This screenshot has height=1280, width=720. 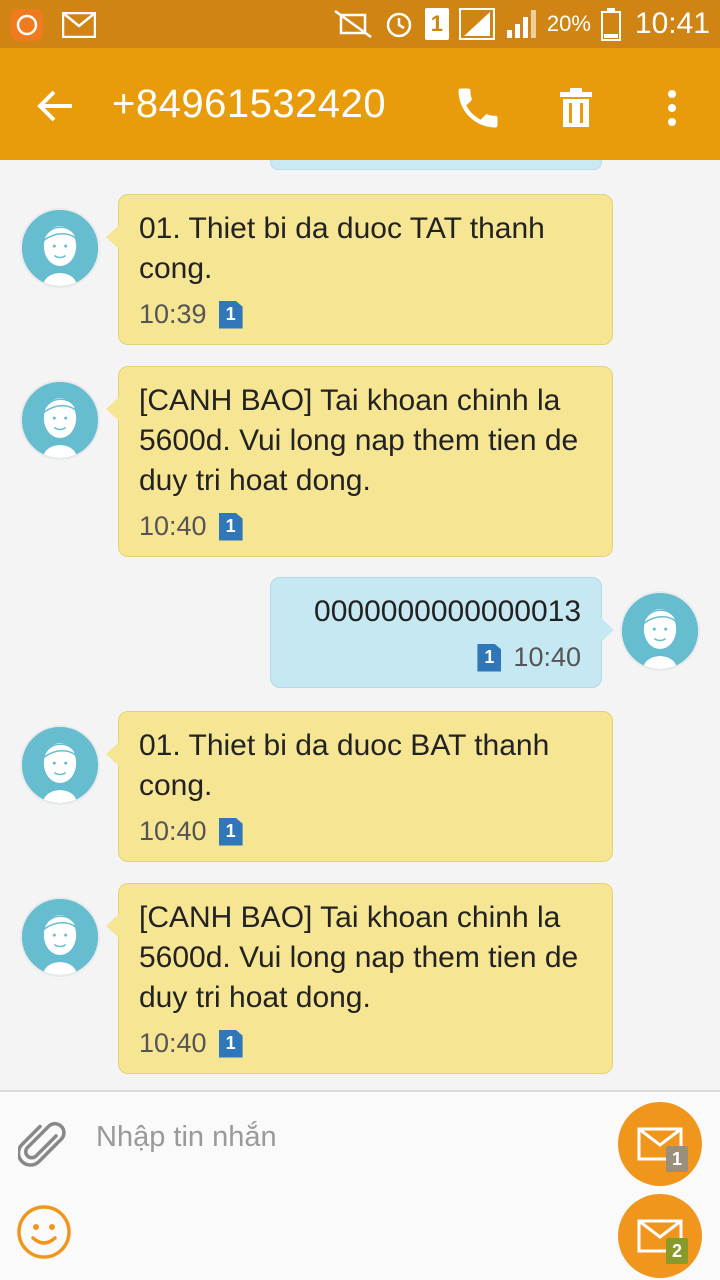 I want to click on delete-button, so click(x=576, y=108).